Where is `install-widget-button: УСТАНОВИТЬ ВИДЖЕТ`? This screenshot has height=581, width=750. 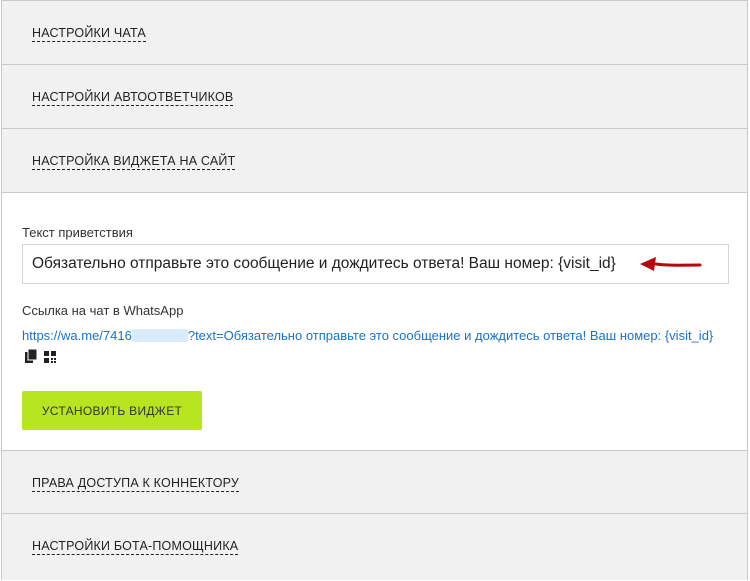 install-widget-button: УСТАНОВИТЬ ВИДЖЕТ is located at coordinates (112, 410).